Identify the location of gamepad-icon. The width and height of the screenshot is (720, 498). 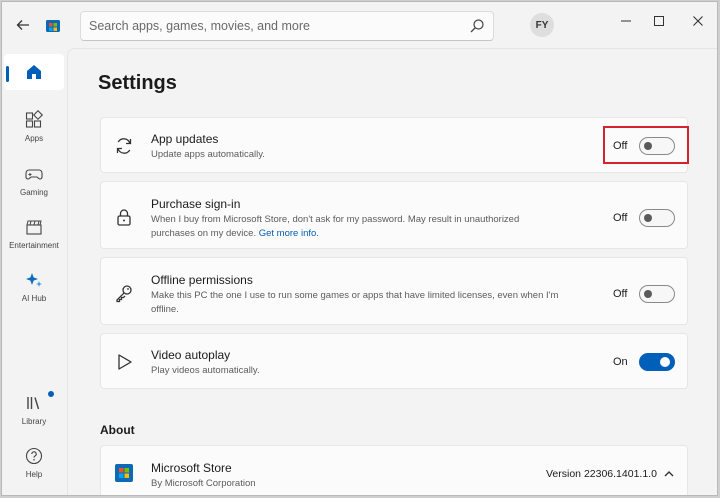
(34, 174).